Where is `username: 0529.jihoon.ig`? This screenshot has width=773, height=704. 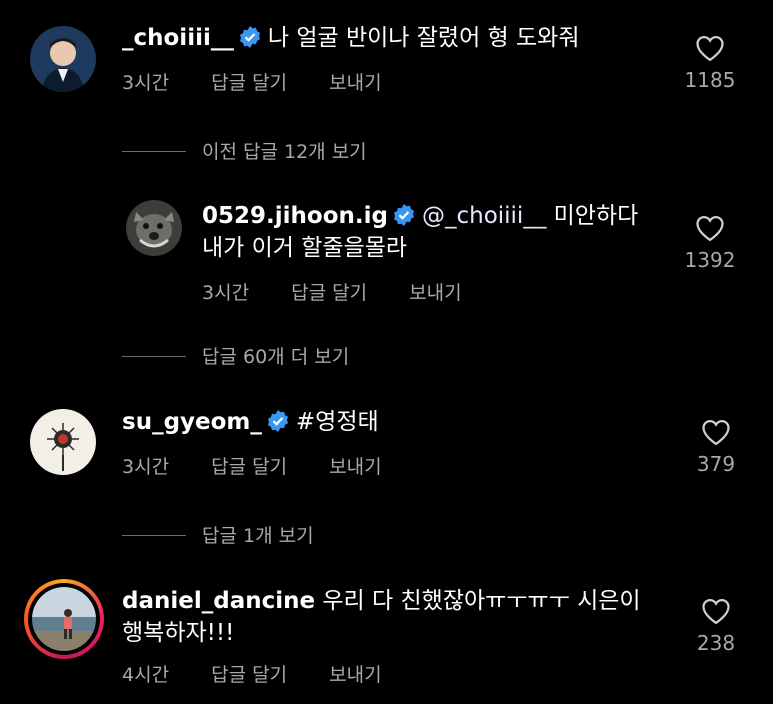 username: 0529.jihoon.ig is located at coordinates (295, 216).